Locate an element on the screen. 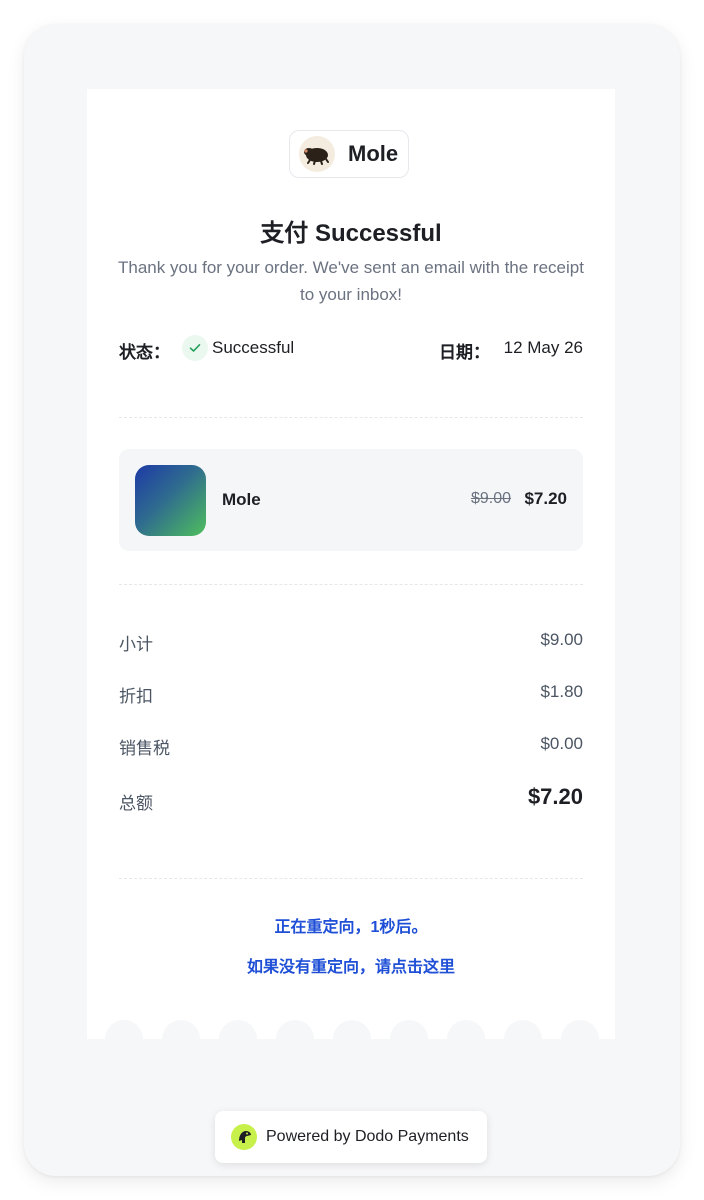 The width and height of the screenshot is (704, 1200). tax-label: 销售税 is located at coordinates (144, 748).